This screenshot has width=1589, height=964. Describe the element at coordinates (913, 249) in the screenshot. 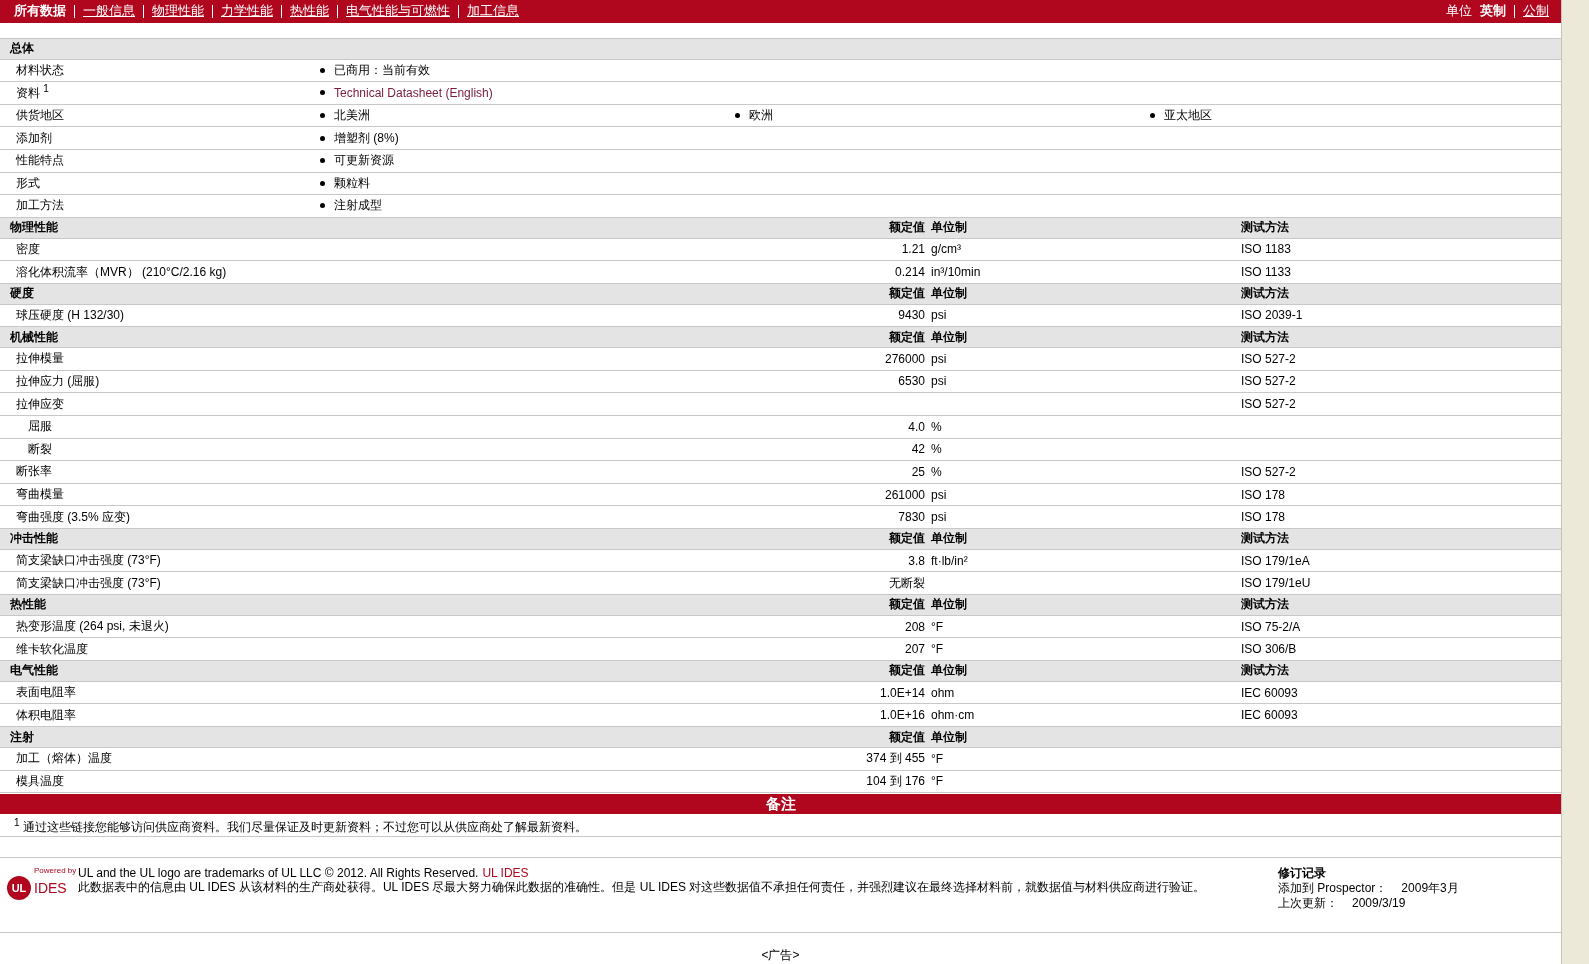

I see `value-cell-text: 1.21` at that location.